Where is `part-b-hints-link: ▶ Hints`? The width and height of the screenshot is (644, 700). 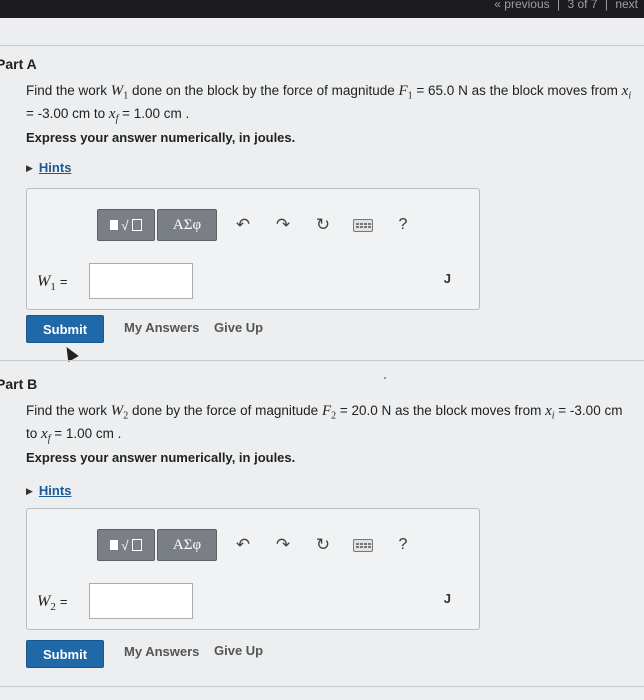 part-b-hints-link: ▶ Hints is located at coordinates (48, 490).